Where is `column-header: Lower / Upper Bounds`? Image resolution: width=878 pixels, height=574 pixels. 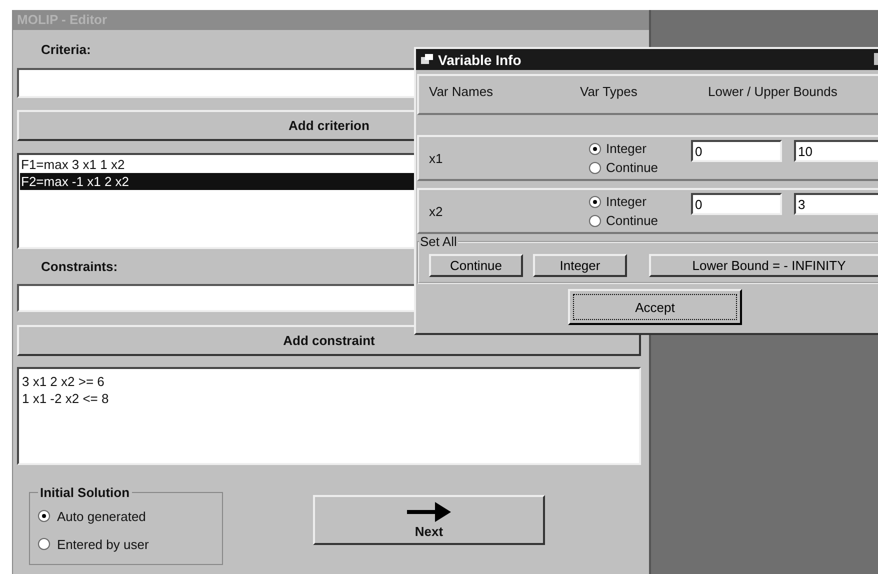
column-header: Lower / Upper Bounds is located at coordinates (773, 91).